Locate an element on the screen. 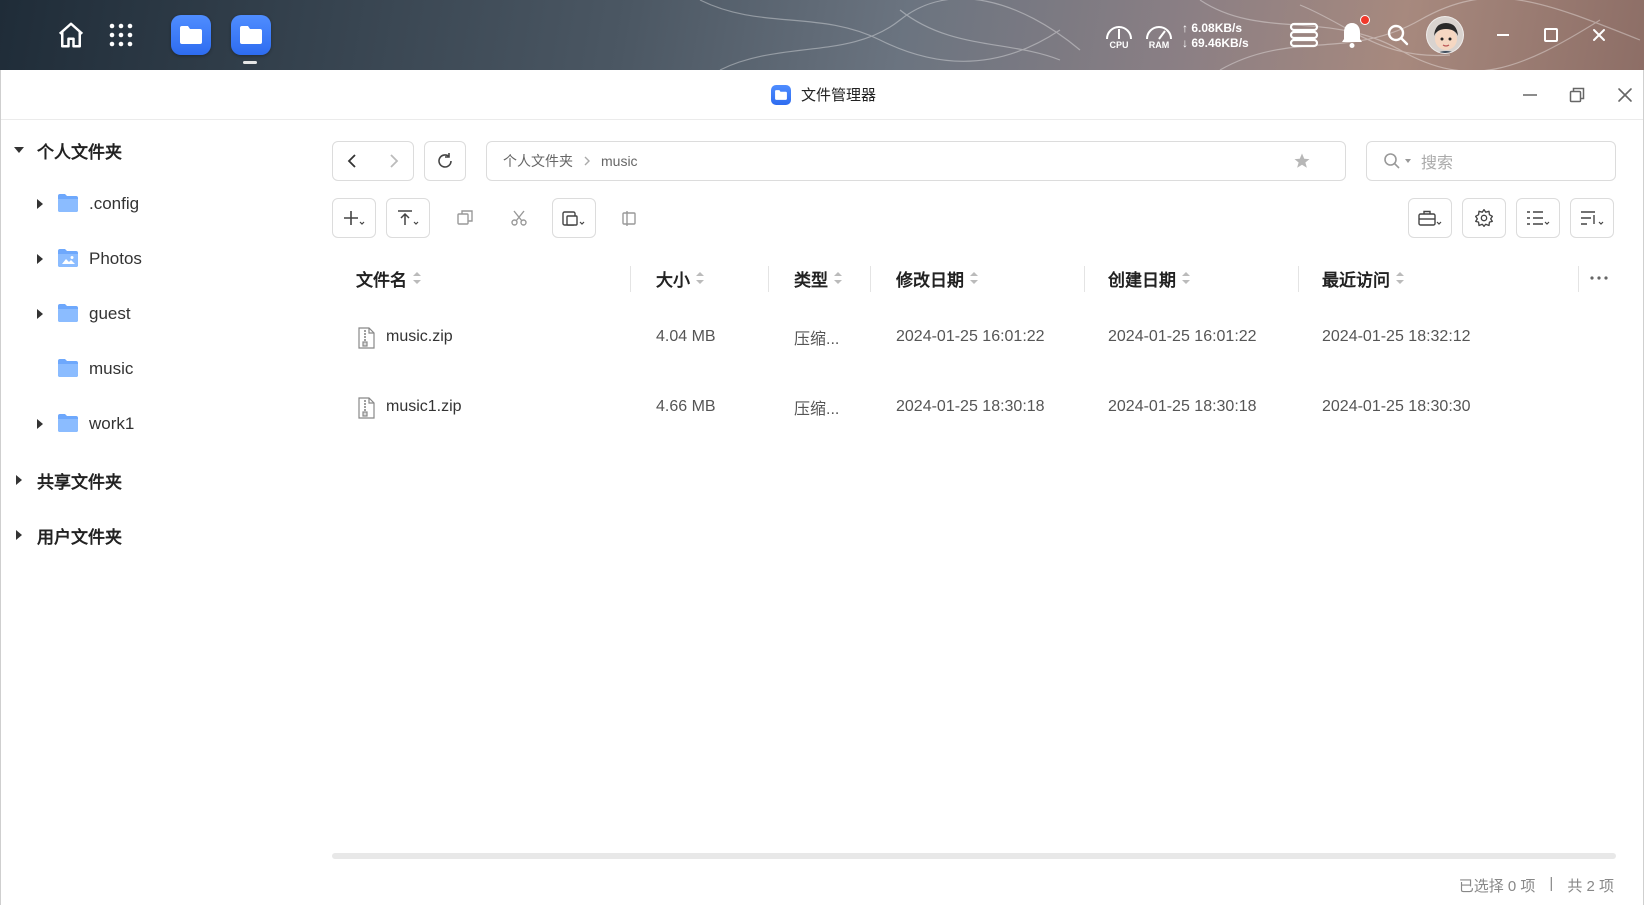 The image size is (1644, 905). taskbar-maximize-icon is located at coordinates (1551, 35).